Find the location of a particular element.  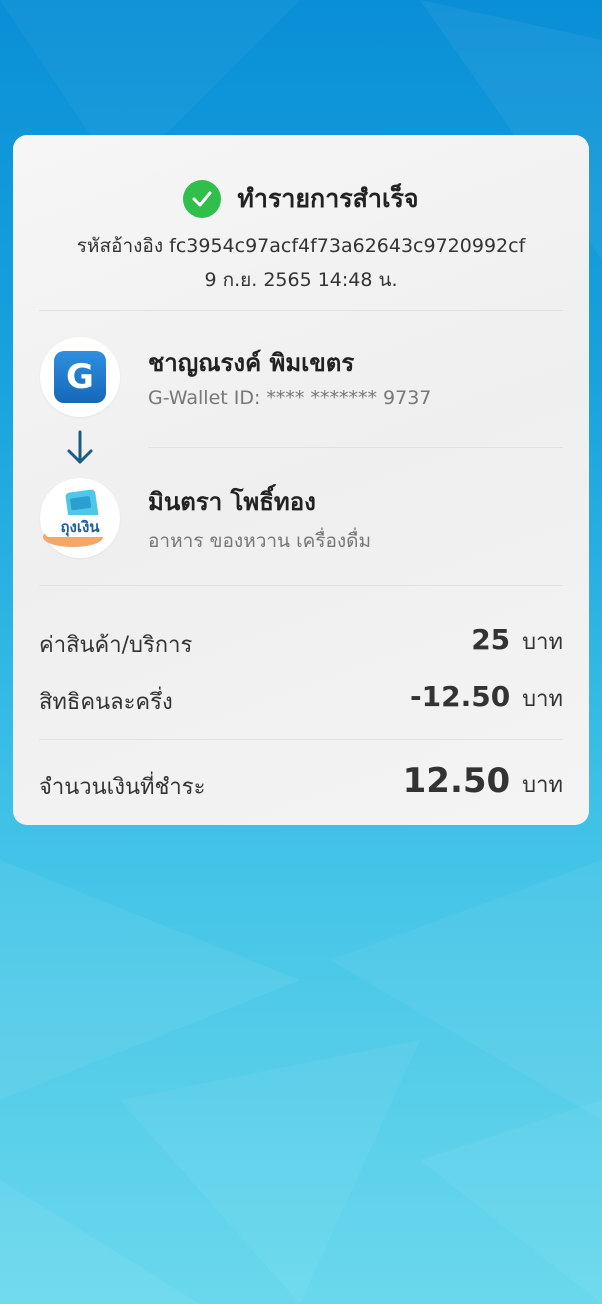

total-amount: 12.50 is located at coordinates (456, 781).